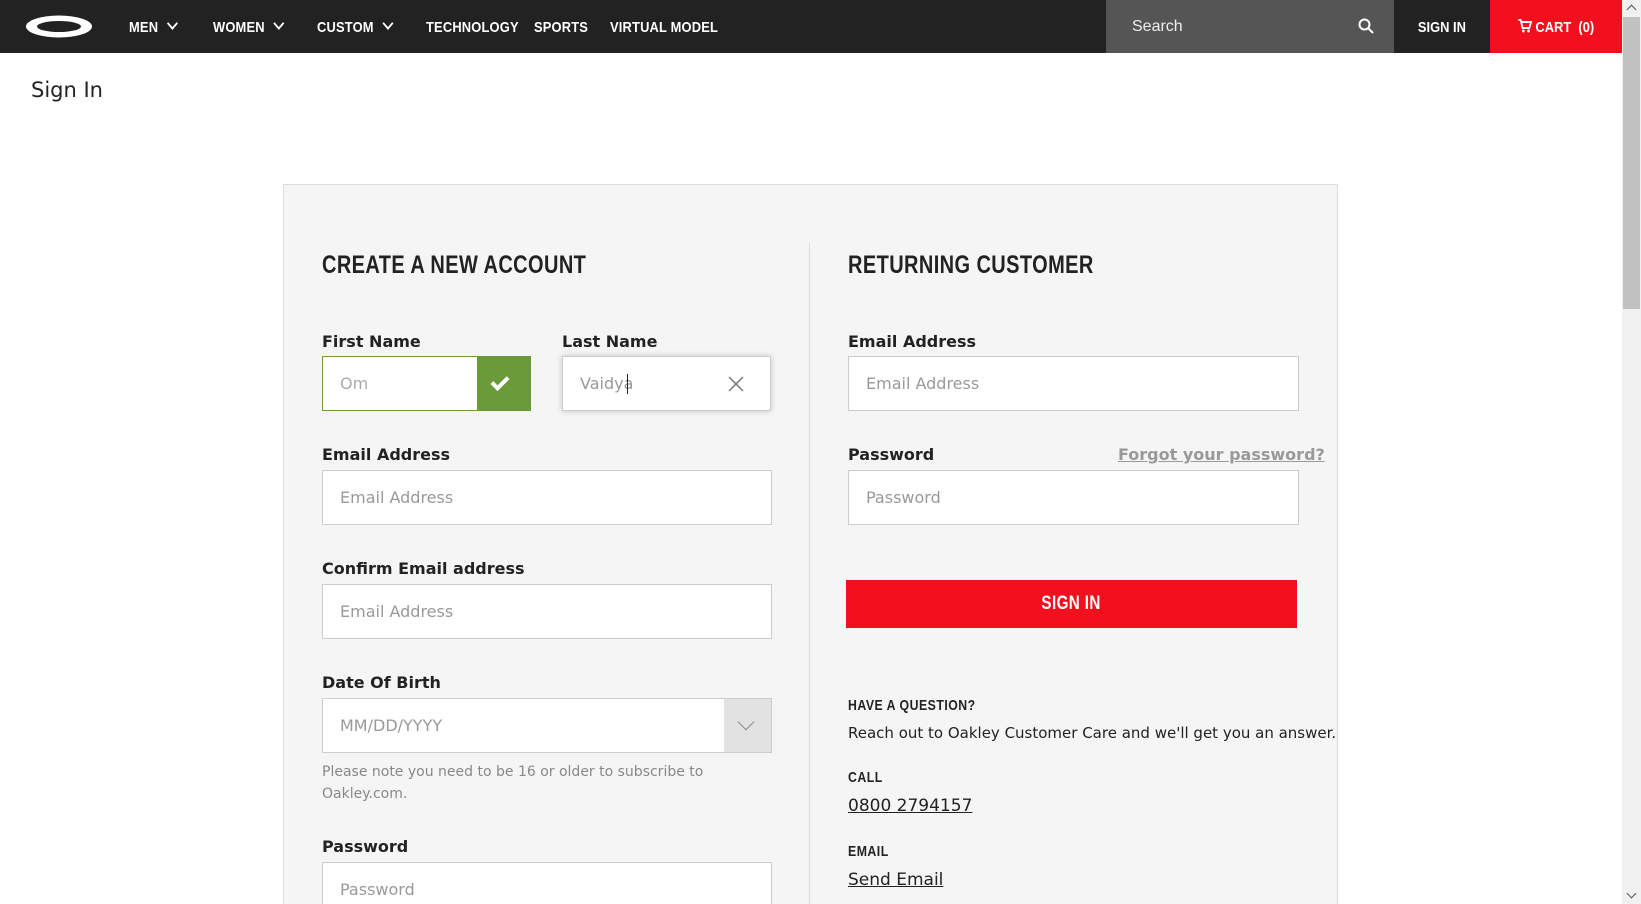 This screenshot has height=904, width=1641. I want to click on last-name-input, so click(638, 383).